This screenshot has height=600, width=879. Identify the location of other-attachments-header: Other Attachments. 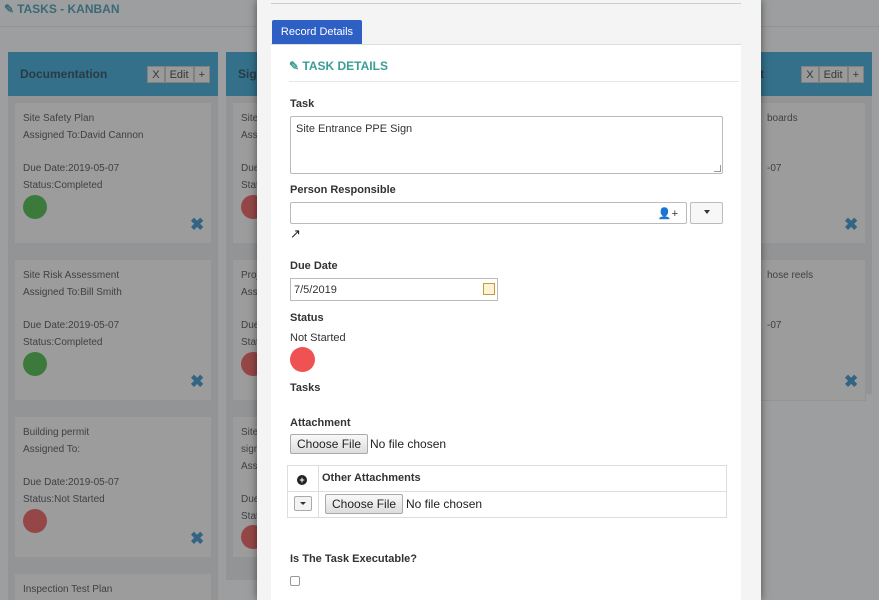
(371, 478).